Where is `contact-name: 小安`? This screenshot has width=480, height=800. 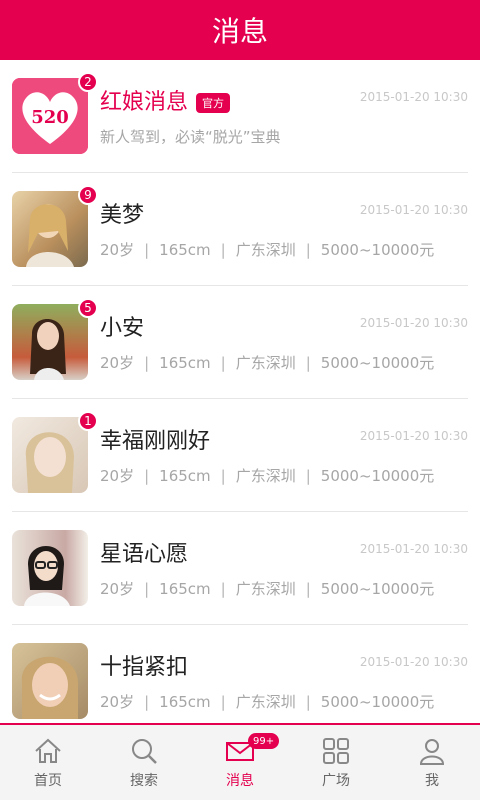 contact-name: 小安 is located at coordinates (122, 328).